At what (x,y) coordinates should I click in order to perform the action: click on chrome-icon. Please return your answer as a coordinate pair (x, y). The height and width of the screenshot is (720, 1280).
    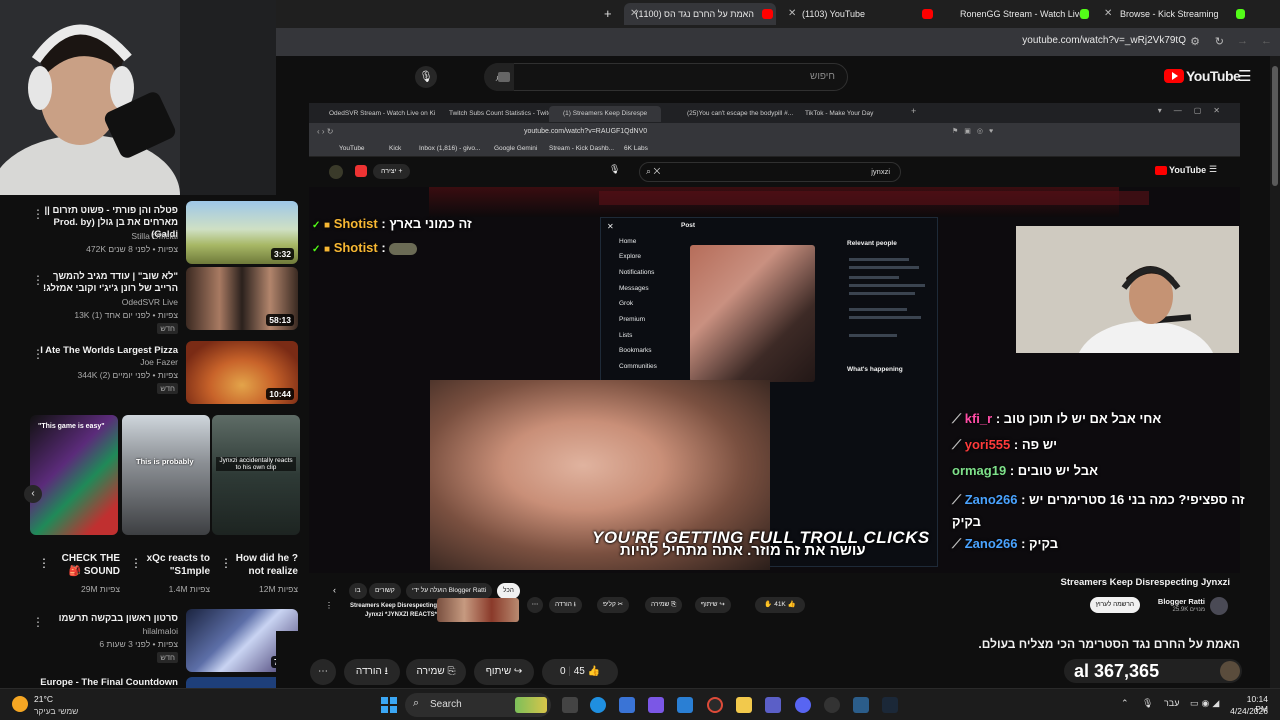
    Looking at the image, I should click on (715, 705).